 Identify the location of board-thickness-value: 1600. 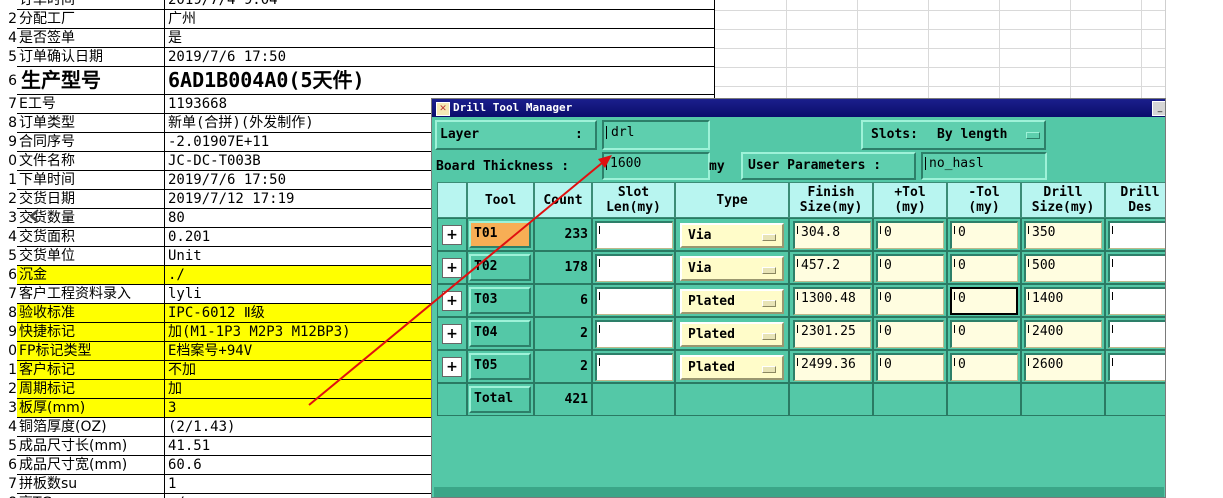
(626, 163).